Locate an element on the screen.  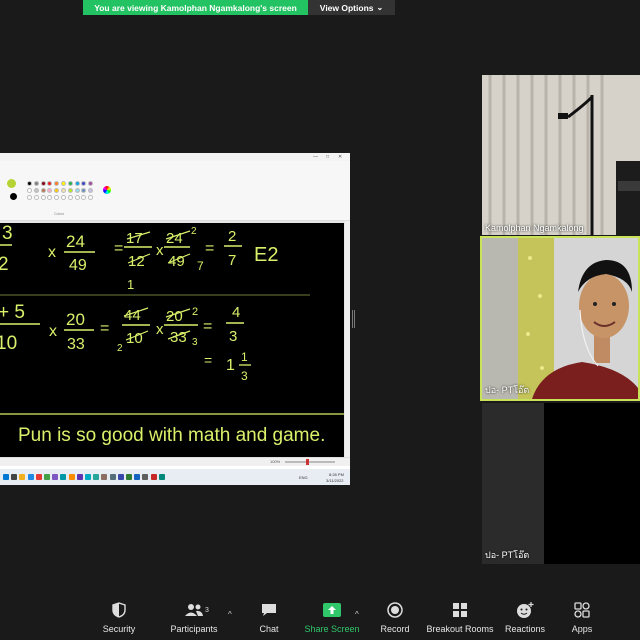
security-button: Security is located at coordinates (119, 620).